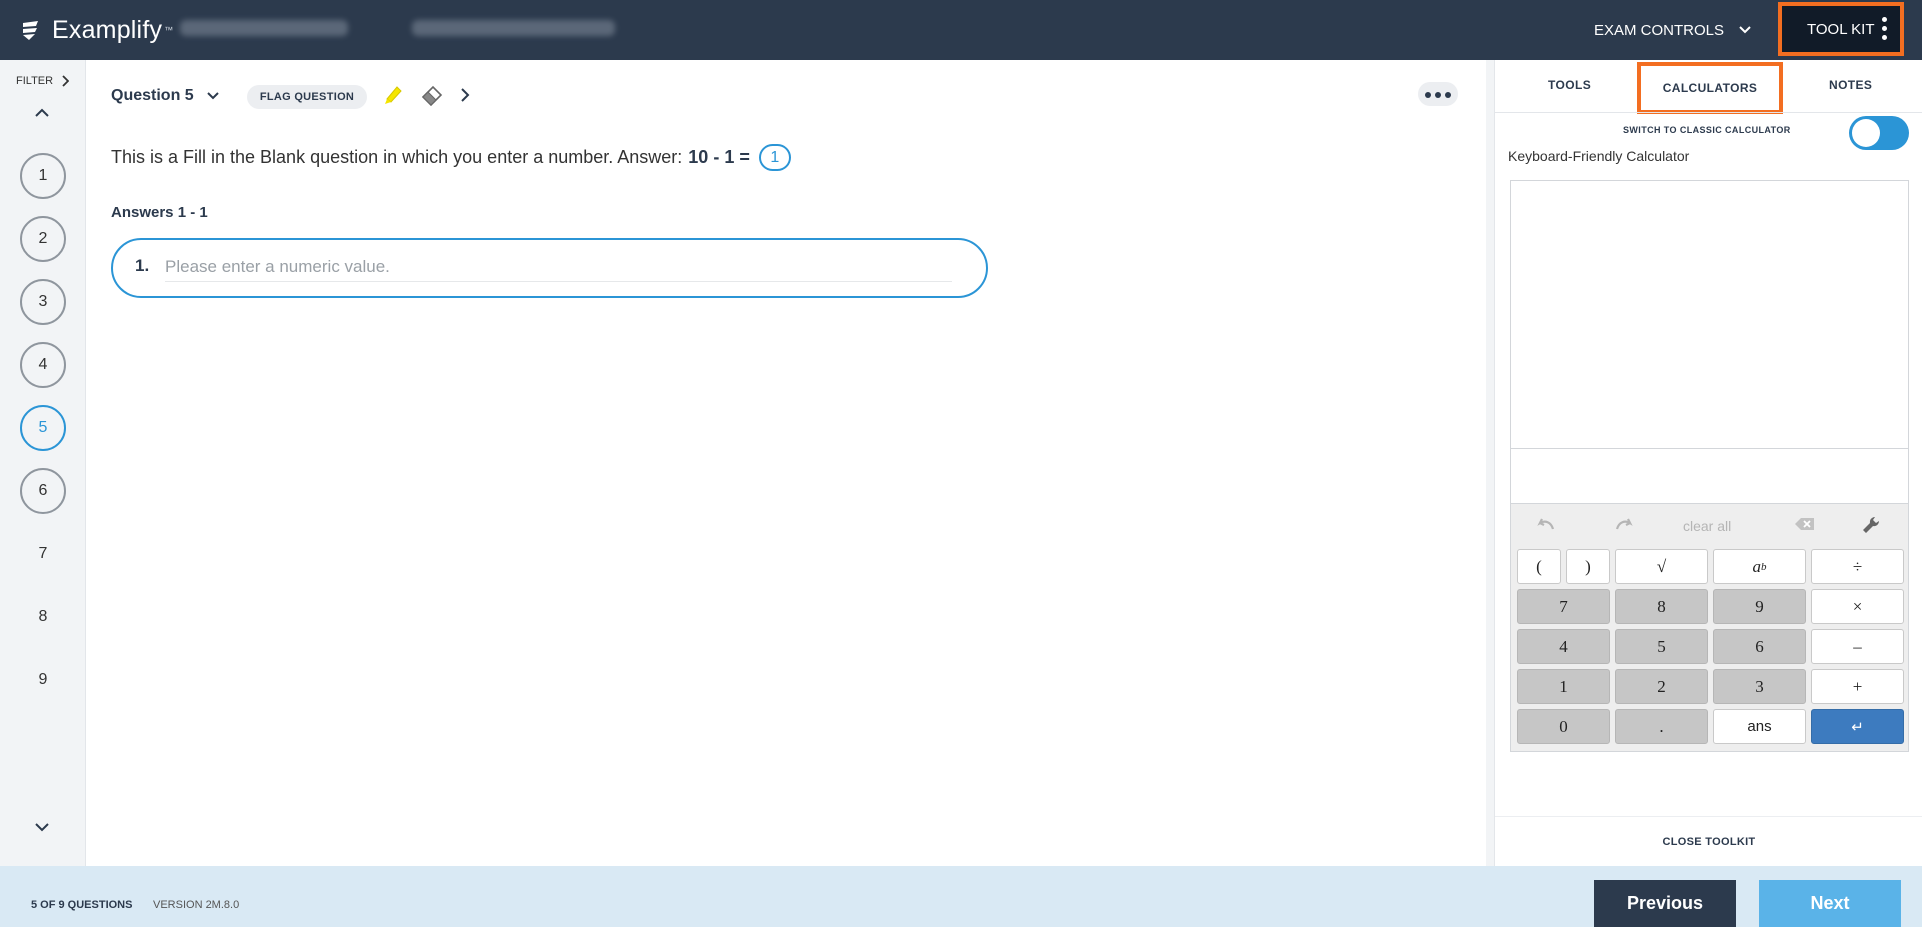 This screenshot has width=1922, height=927. Describe the element at coordinates (1709, 315) in the screenshot. I see `calculator-history-display` at that location.